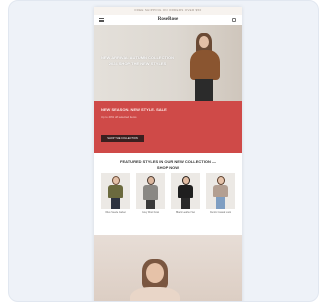 This screenshot has height=302, width=320. Describe the element at coordinates (154, 277) in the screenshot. I see `lifestyle-model-image` at that location.